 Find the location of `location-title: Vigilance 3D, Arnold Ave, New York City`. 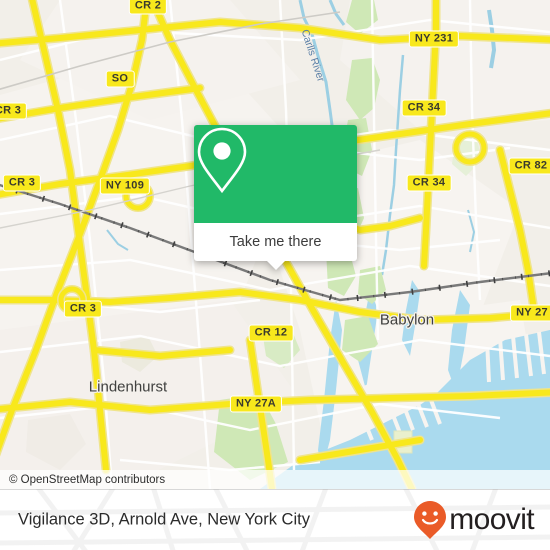

location-title: Vigilance 3D, Arnold Ave, New York City is located at coordinates (164, 519).